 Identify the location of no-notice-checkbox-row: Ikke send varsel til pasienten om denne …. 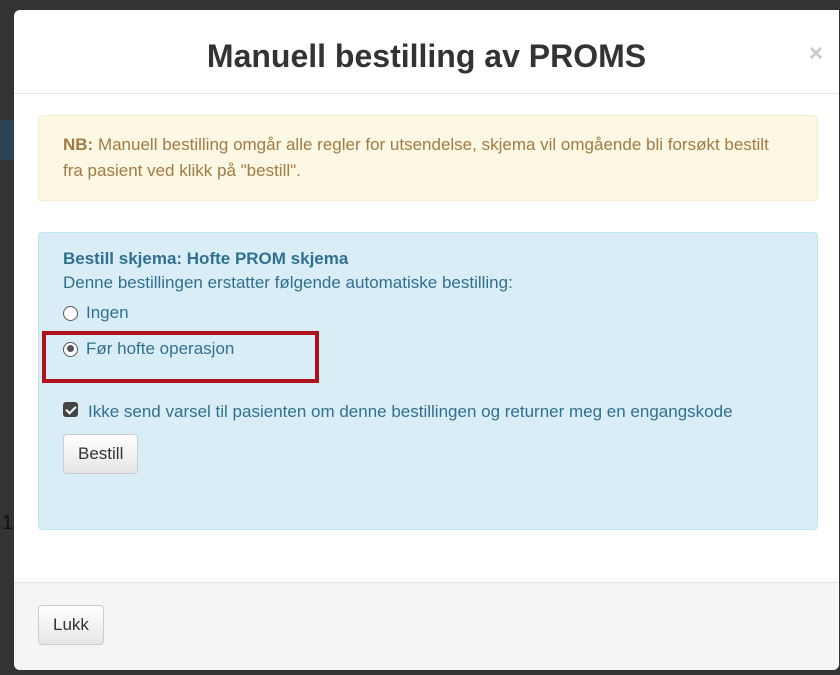
(428, 411).